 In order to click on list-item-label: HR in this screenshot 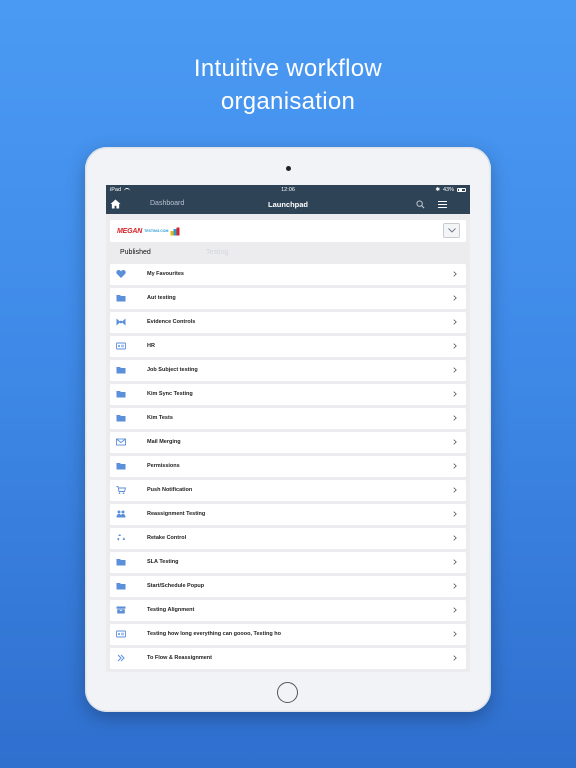, I will do `click(151, 346)`.